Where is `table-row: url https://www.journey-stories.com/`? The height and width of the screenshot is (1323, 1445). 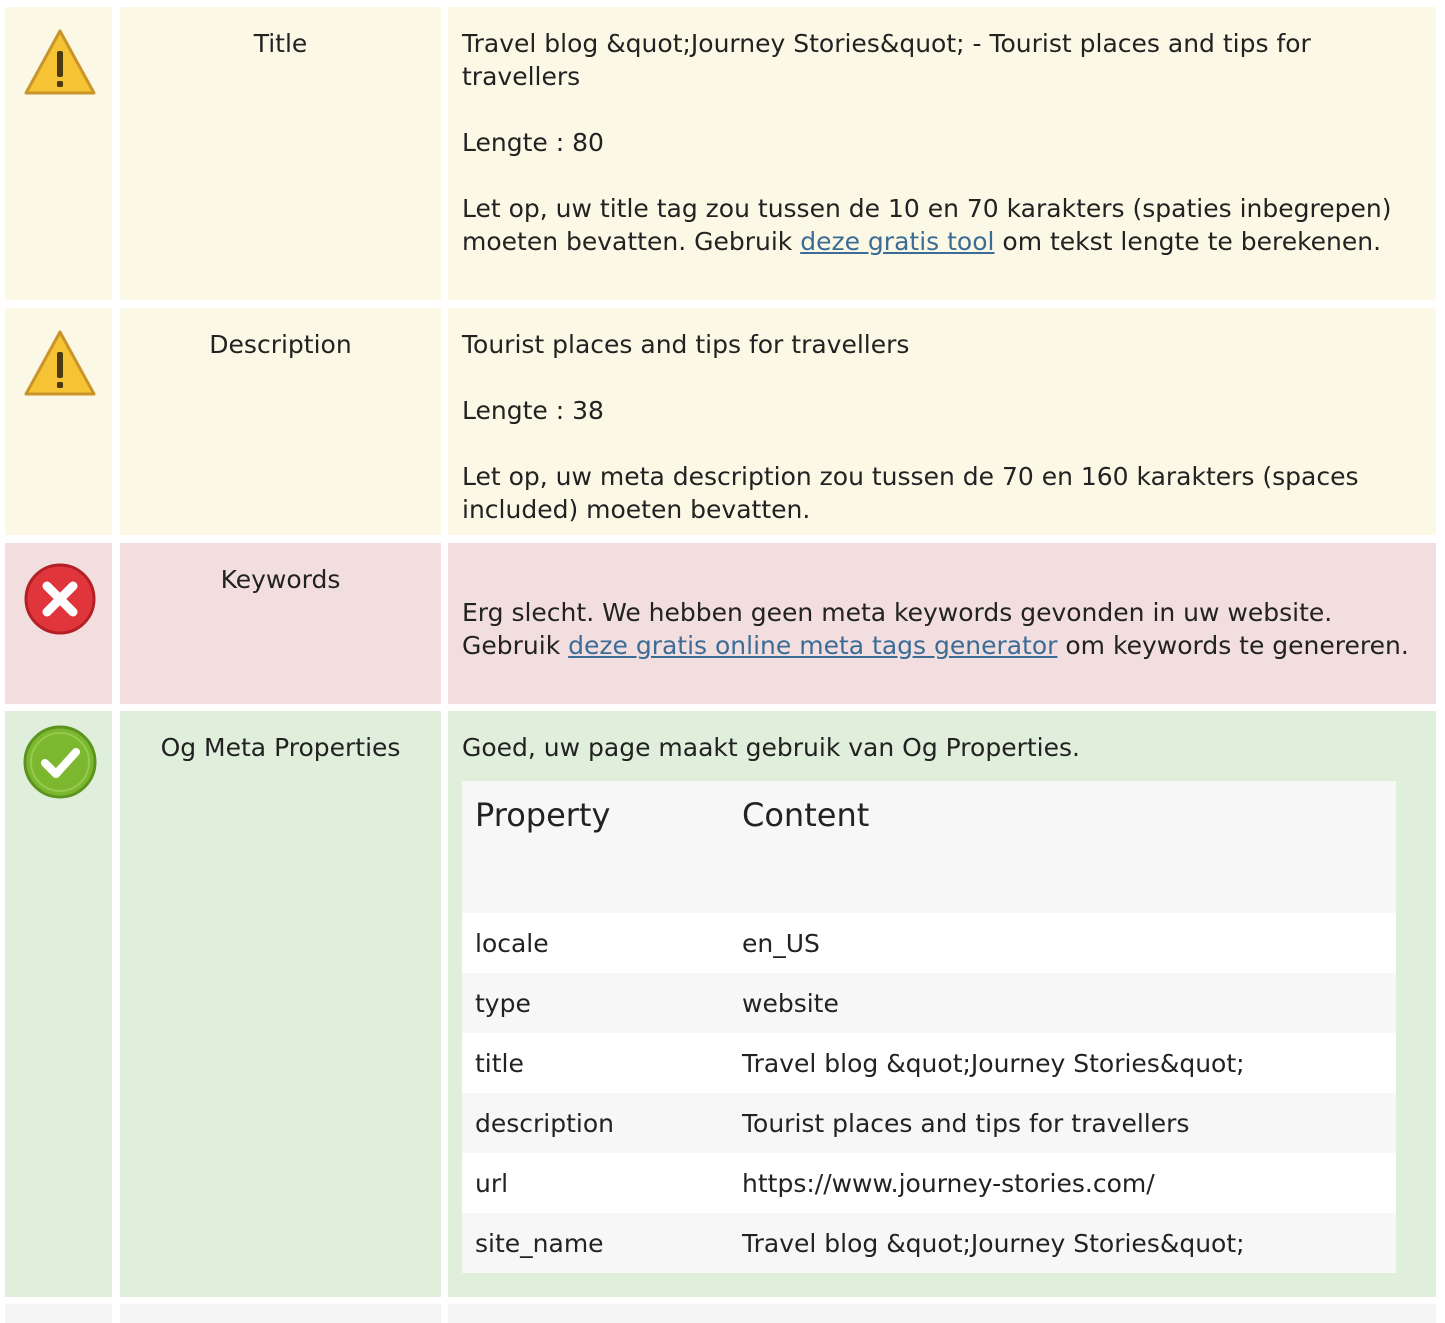
table-row: url https://www.journey-stories.com/ is located at coordinates (929, 1183).